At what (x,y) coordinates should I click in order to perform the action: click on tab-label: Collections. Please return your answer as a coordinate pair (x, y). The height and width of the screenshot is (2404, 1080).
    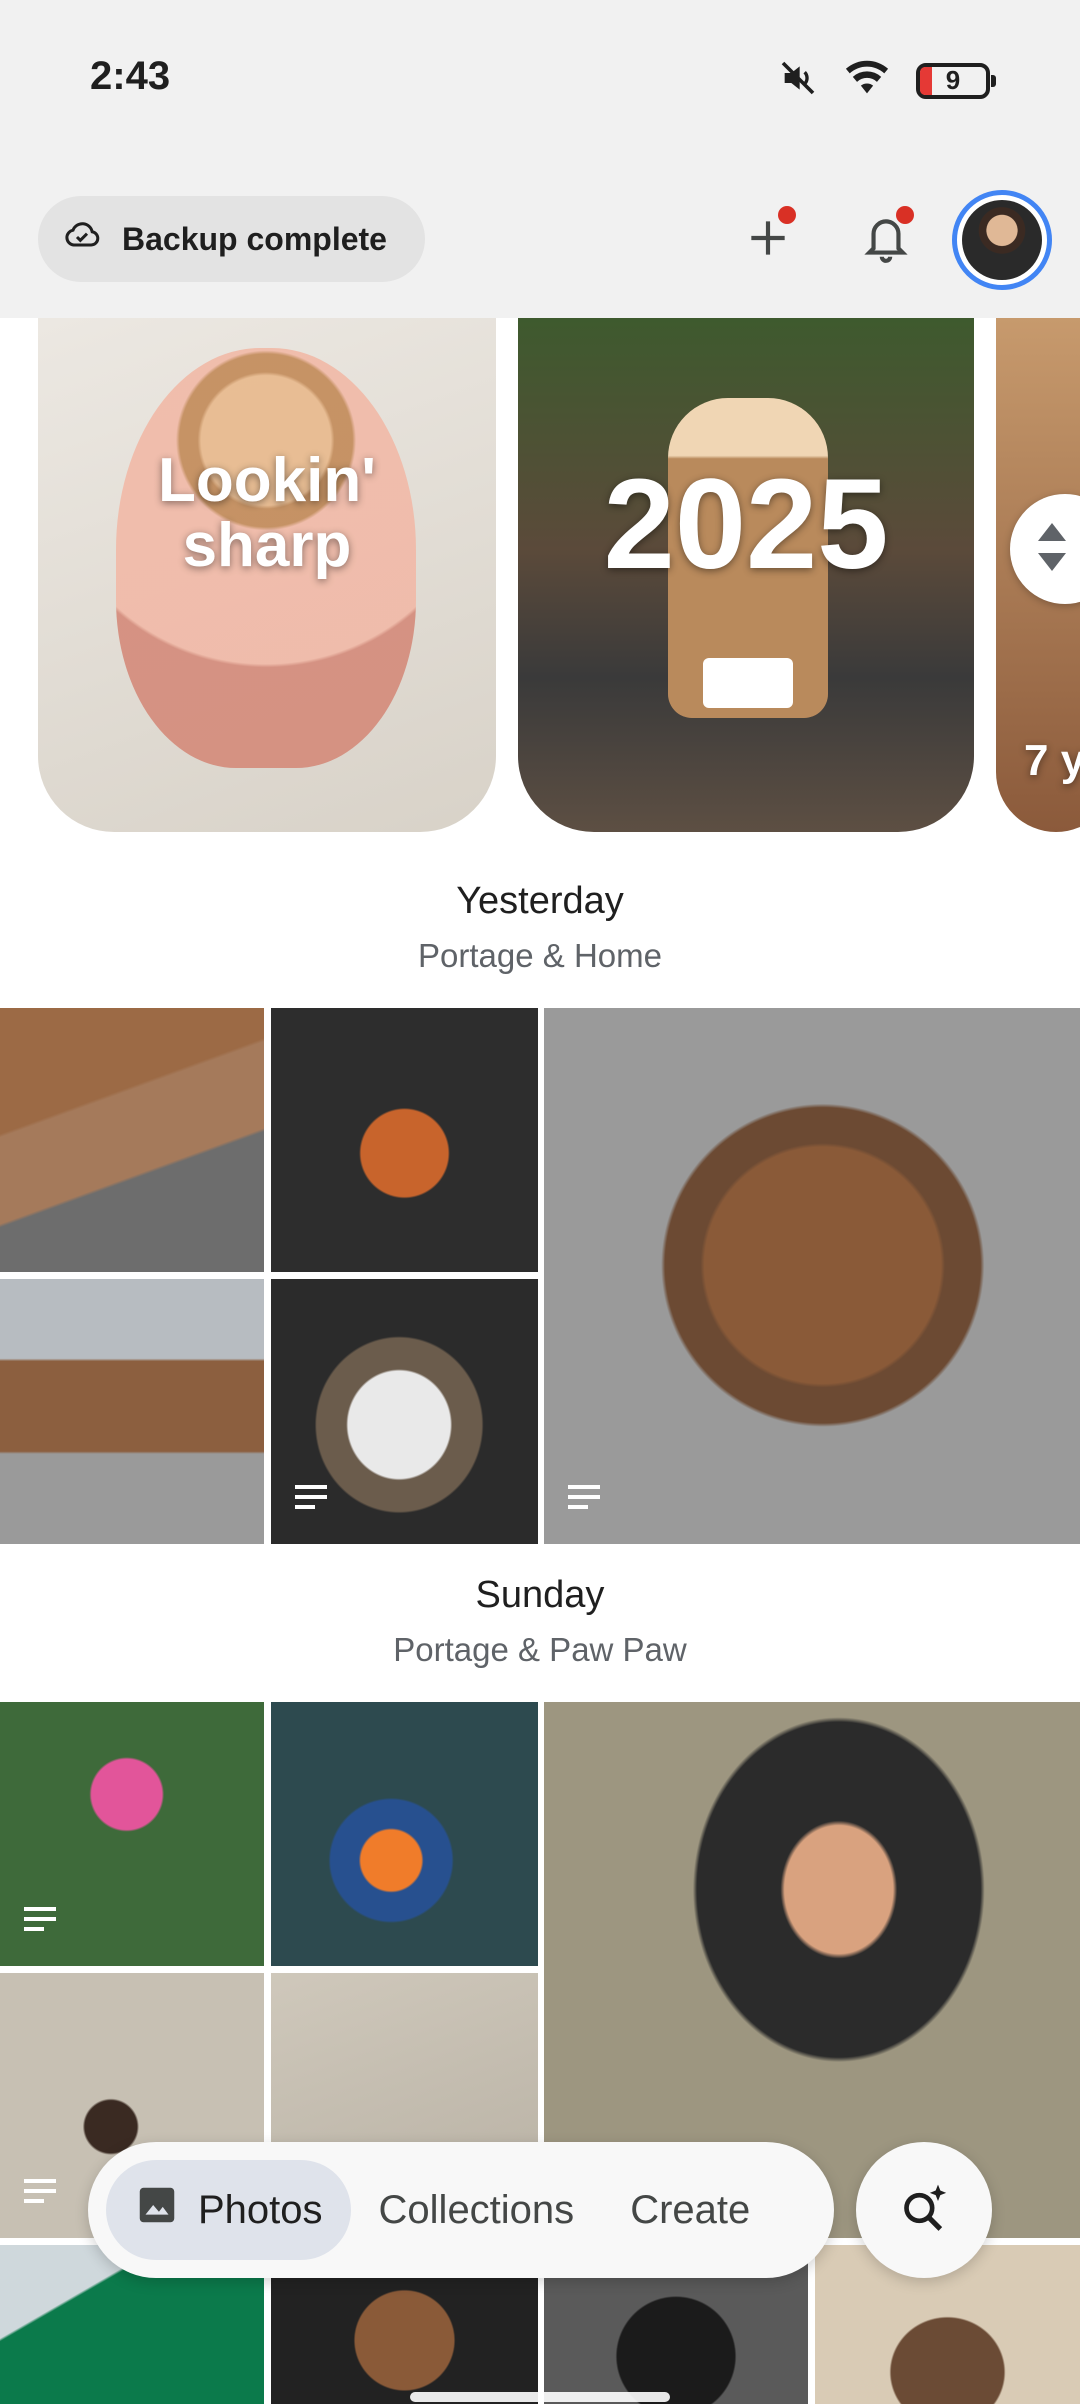
    Looking at the image, I should click on (476, 2209).